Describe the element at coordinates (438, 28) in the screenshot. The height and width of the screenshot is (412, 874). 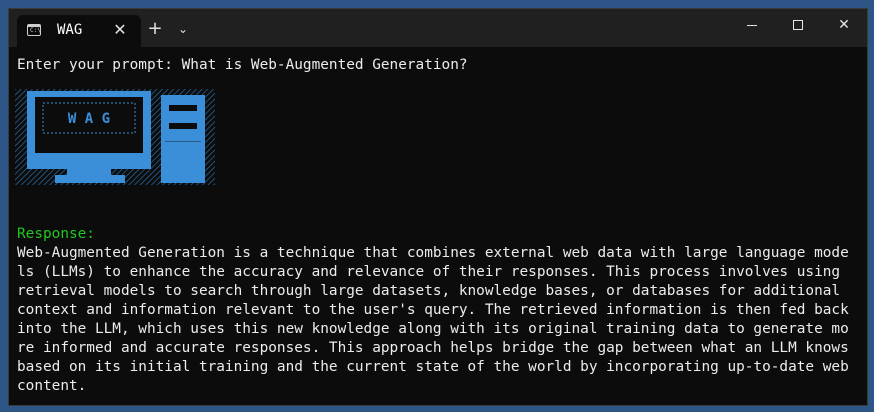
I see `title-bar: C:\ WAG ✕ + ⌄ ✕` at that location.